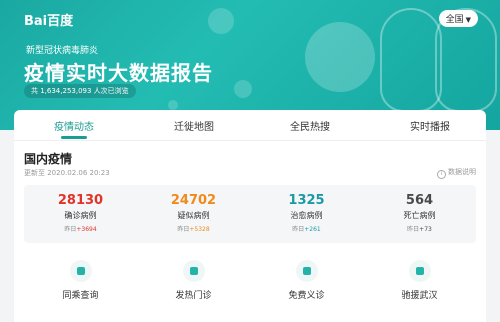 The height and width of the screenshot is (322, 500). Describe the element at coordinates (411, 60) in the screenshot. I see `lung-illustration` at that location.